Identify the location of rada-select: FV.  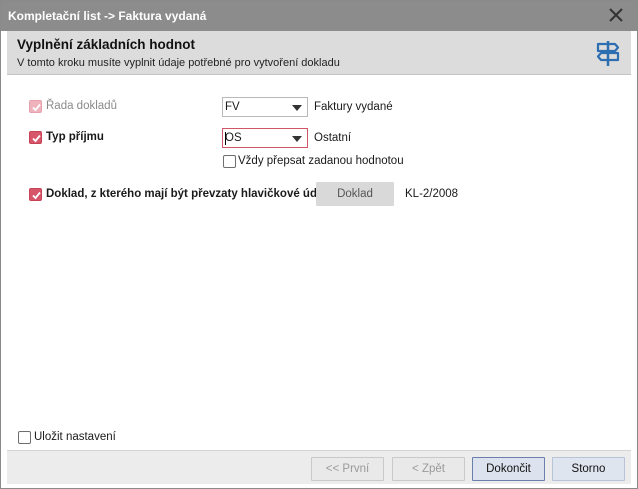
(265, 107).